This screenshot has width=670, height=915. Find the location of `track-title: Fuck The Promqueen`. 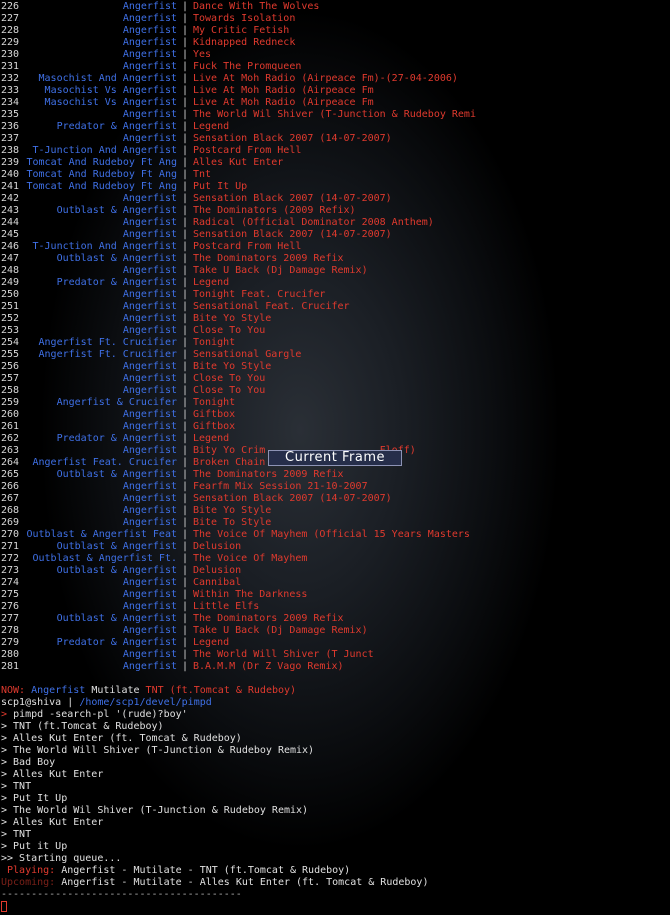

track-title: Fuck The Promqueen is located at coordinates (247, 66).